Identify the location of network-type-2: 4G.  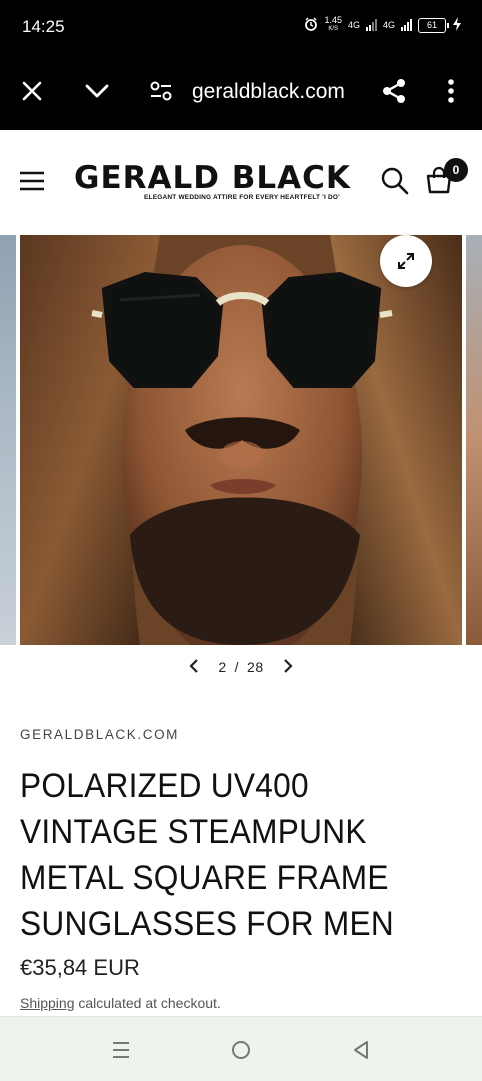
(388, 25).